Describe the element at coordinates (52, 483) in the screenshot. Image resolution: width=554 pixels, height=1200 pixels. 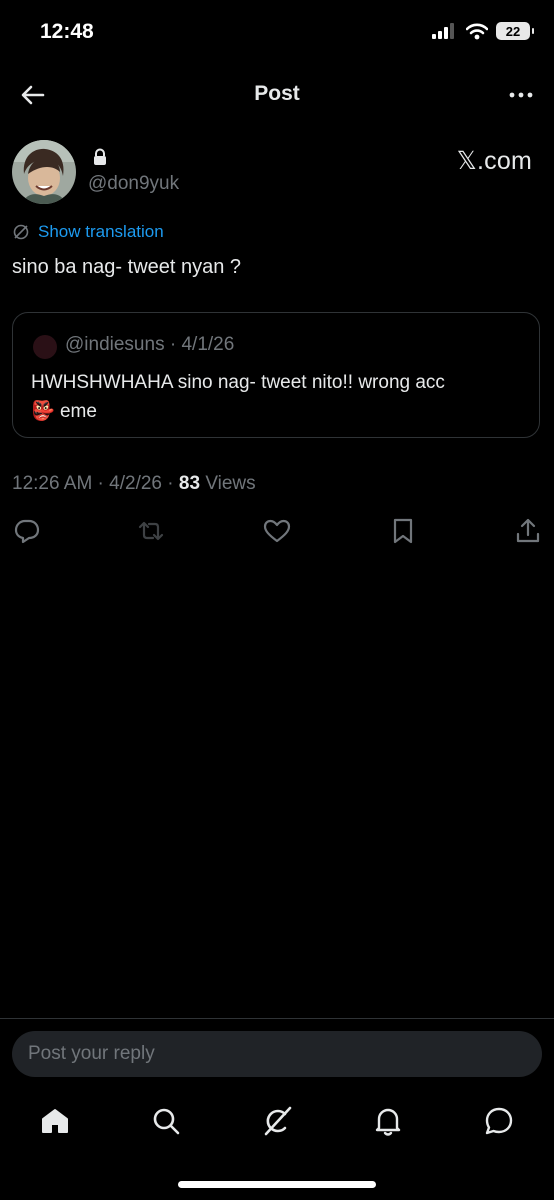
I see `tweet-time: 12:26 AM` at that location.